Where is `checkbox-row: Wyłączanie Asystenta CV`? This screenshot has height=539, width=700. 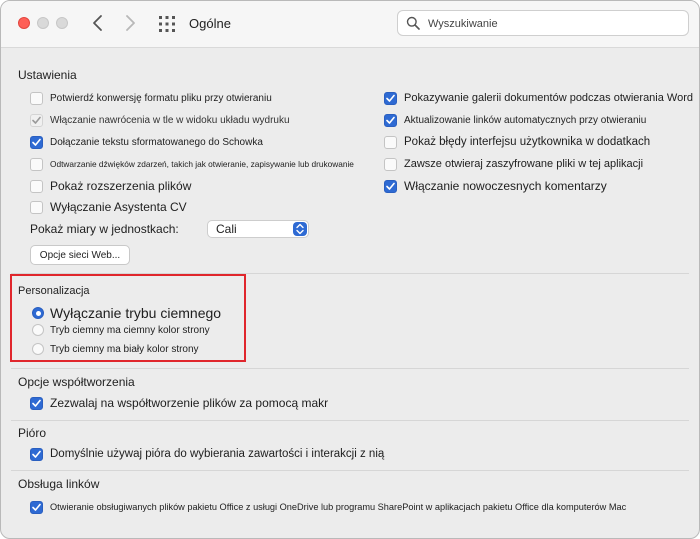
checkbox-row: Wyłączanie Asystenta CV is located at coordinates (108, 207).